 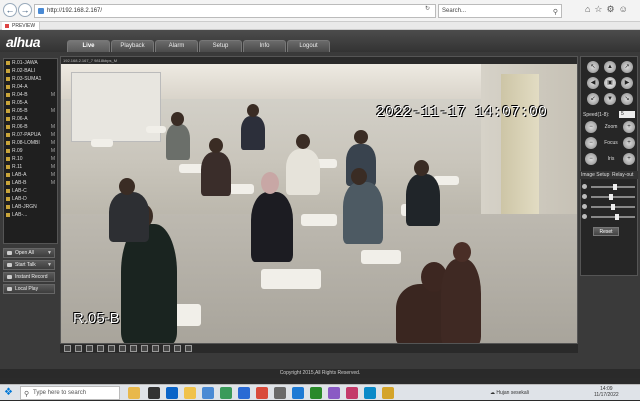 What do you see at coordinates (30, 151) in the screenshot?
I see `channel-item: R.09 M` at bounding box center [30, 151].